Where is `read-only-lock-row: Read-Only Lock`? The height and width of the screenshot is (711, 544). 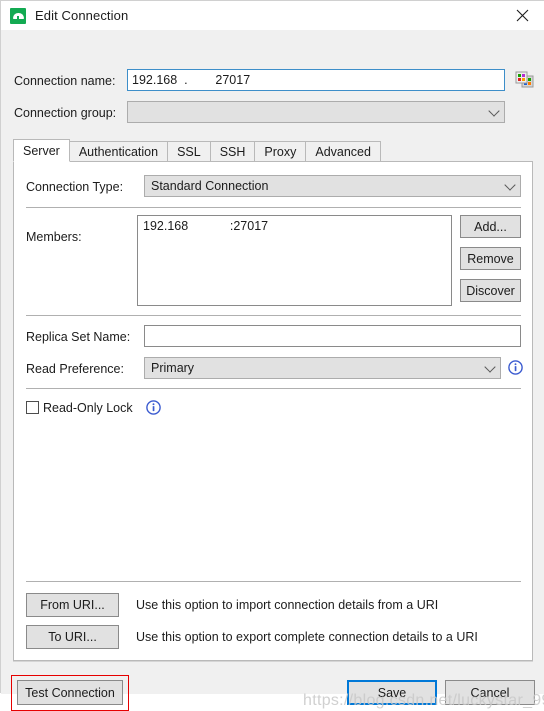 read-only-lock-row: Read-Only Lock is located at coordinates (93, 407).